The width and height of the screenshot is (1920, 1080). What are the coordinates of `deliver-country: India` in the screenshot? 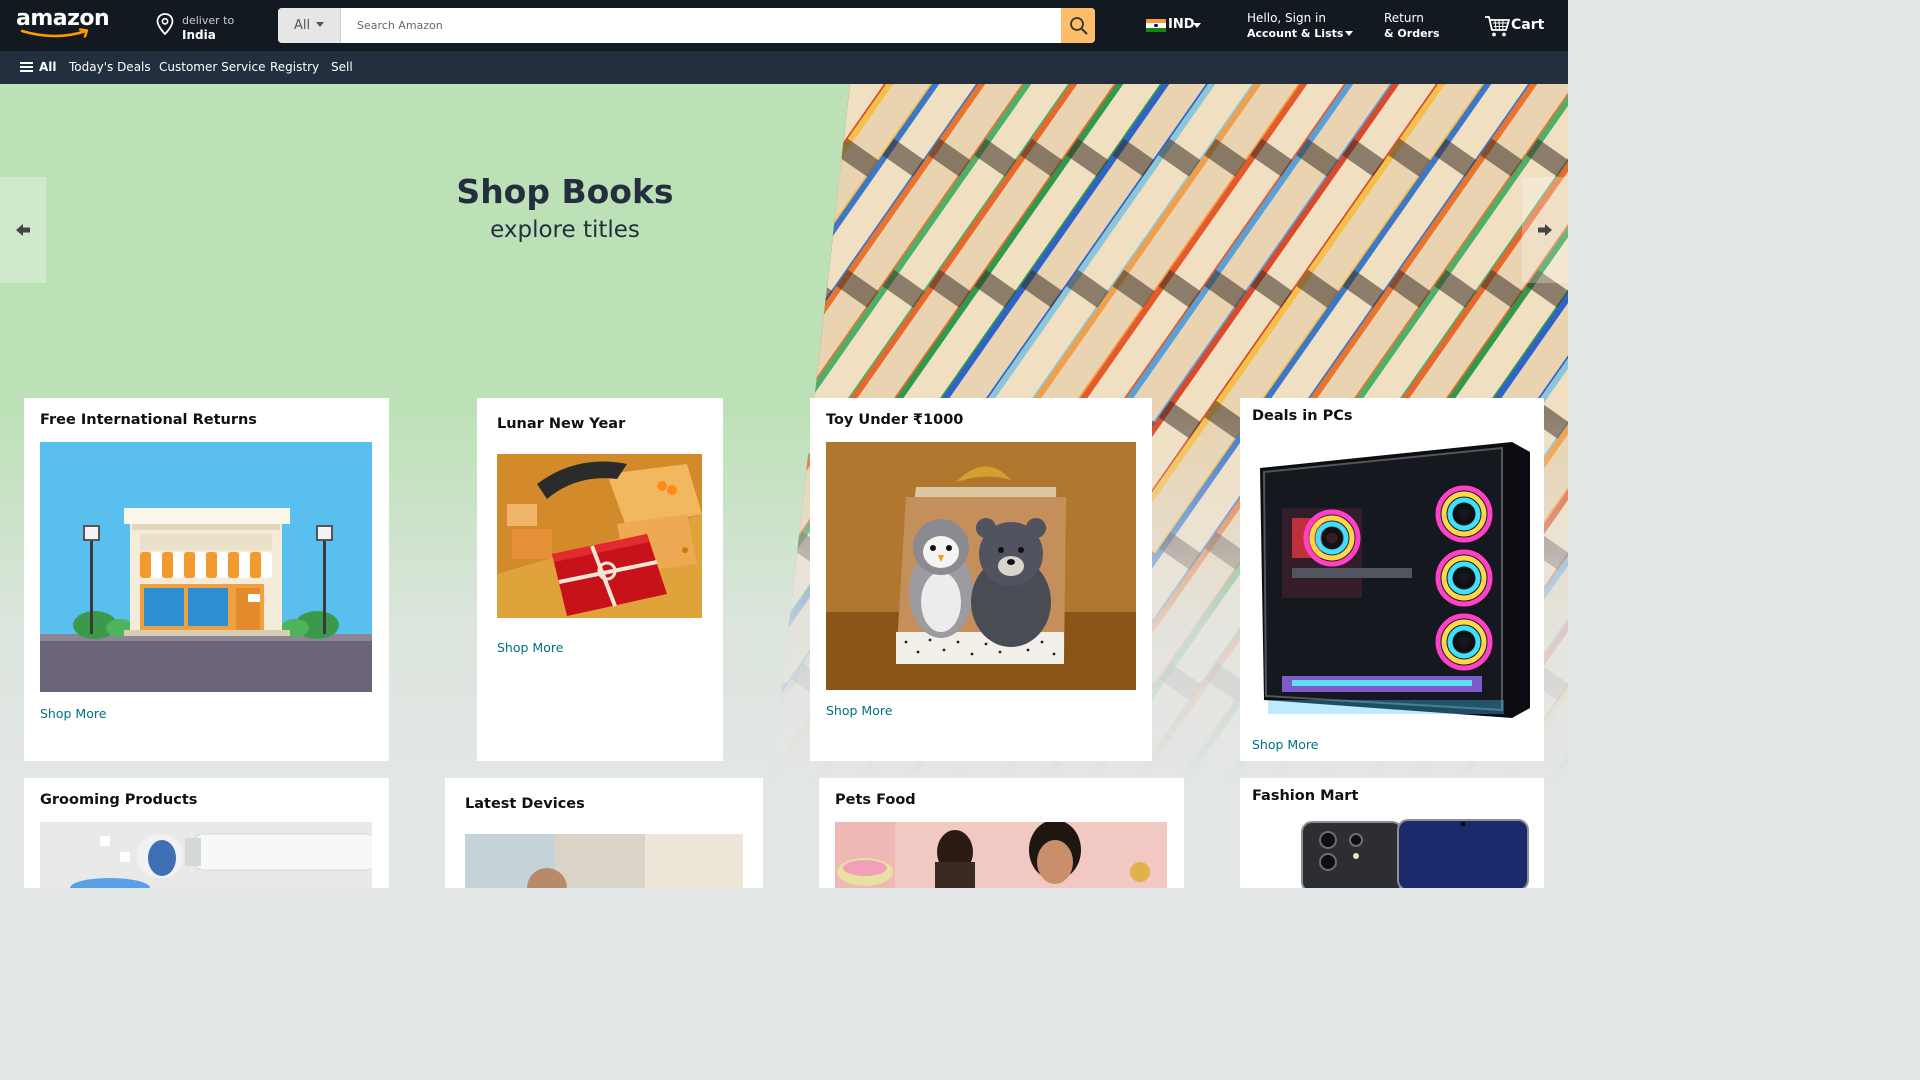 It's located at (199, 35).